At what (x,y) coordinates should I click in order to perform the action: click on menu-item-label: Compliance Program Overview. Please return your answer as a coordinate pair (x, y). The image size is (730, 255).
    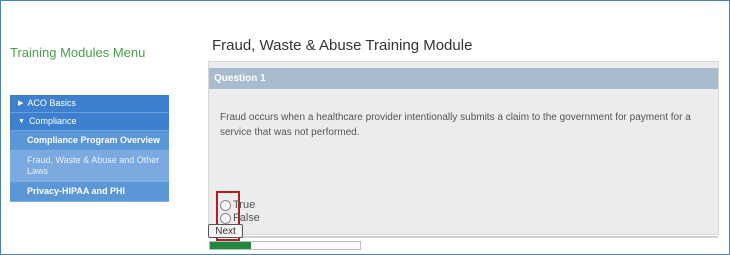
    Looking at the image, I should click on (94, 140).